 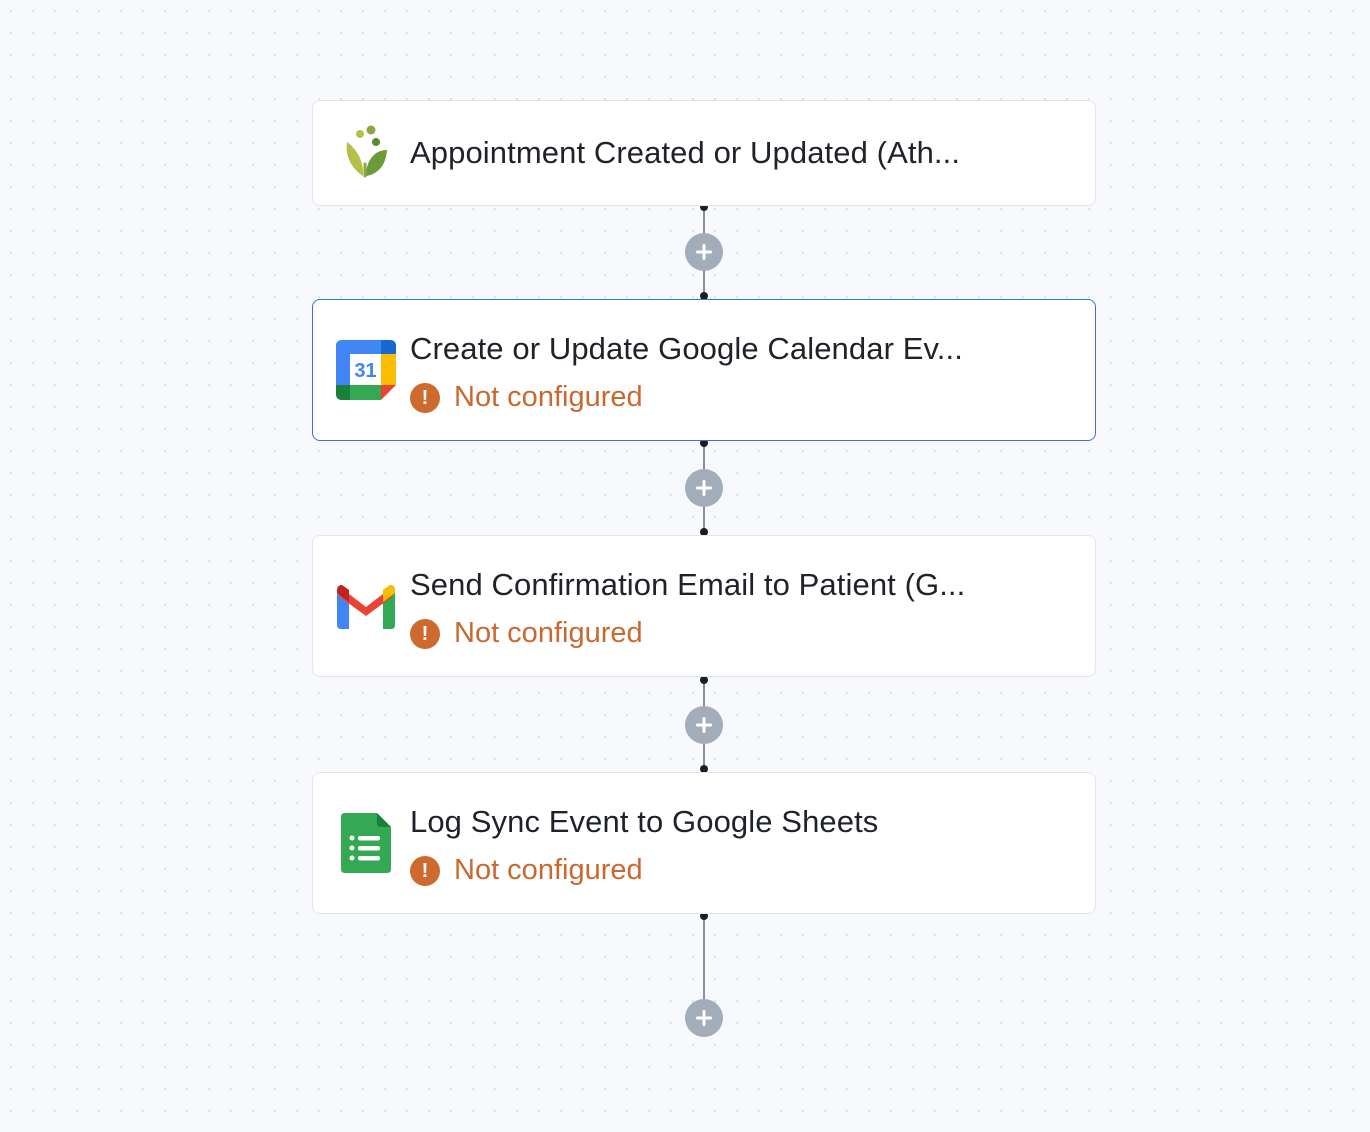 I want to click on google-sheets-icon, so click(x=366, y=843).